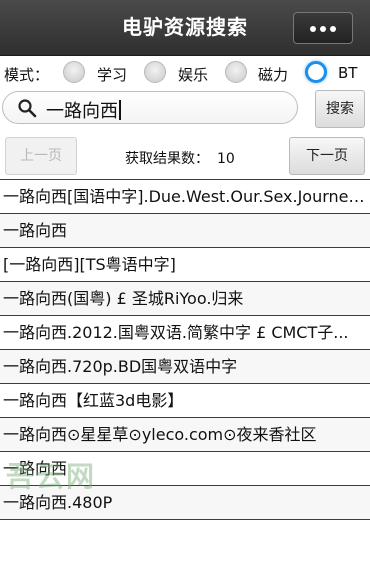 This screenshot has height=574, width=370. I want to click on search-input: 一路向西, so click(150, 107).